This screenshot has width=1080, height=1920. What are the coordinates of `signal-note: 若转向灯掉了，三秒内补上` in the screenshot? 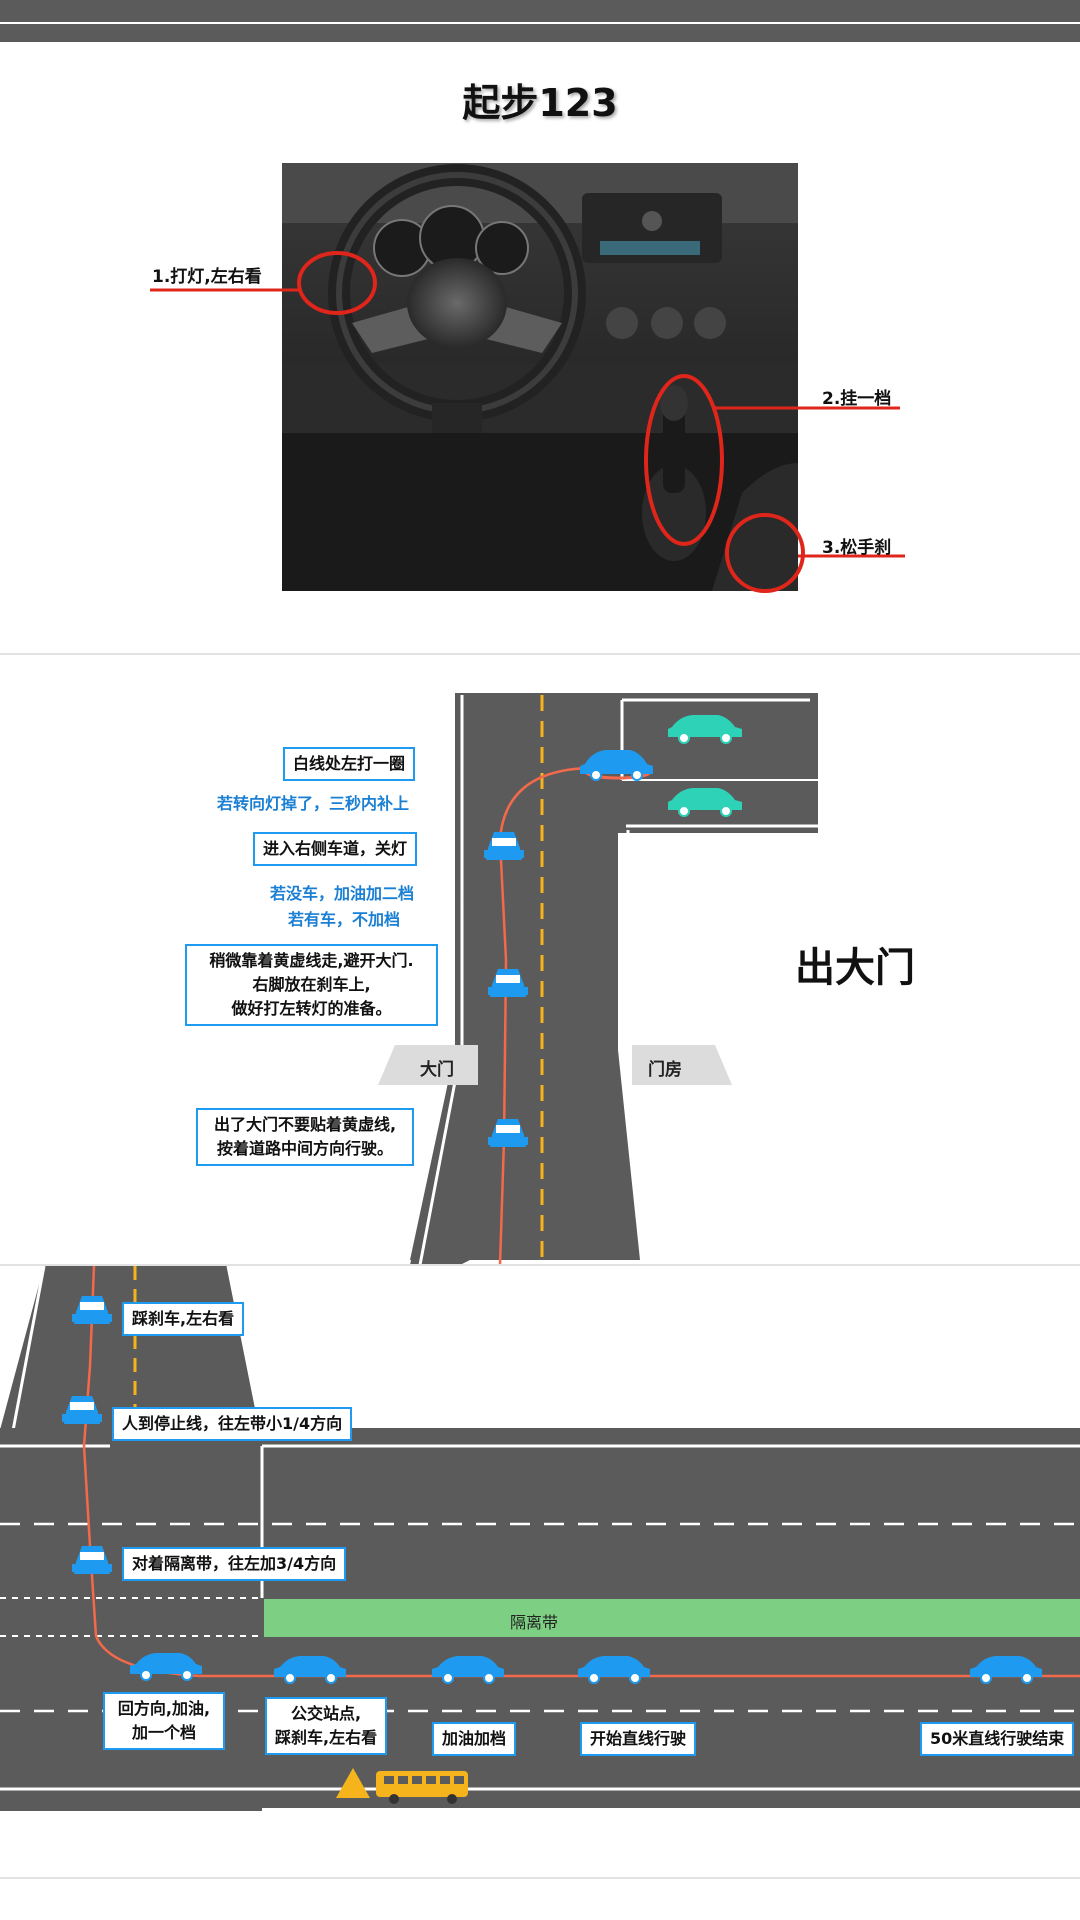 It's located at (313, 803).